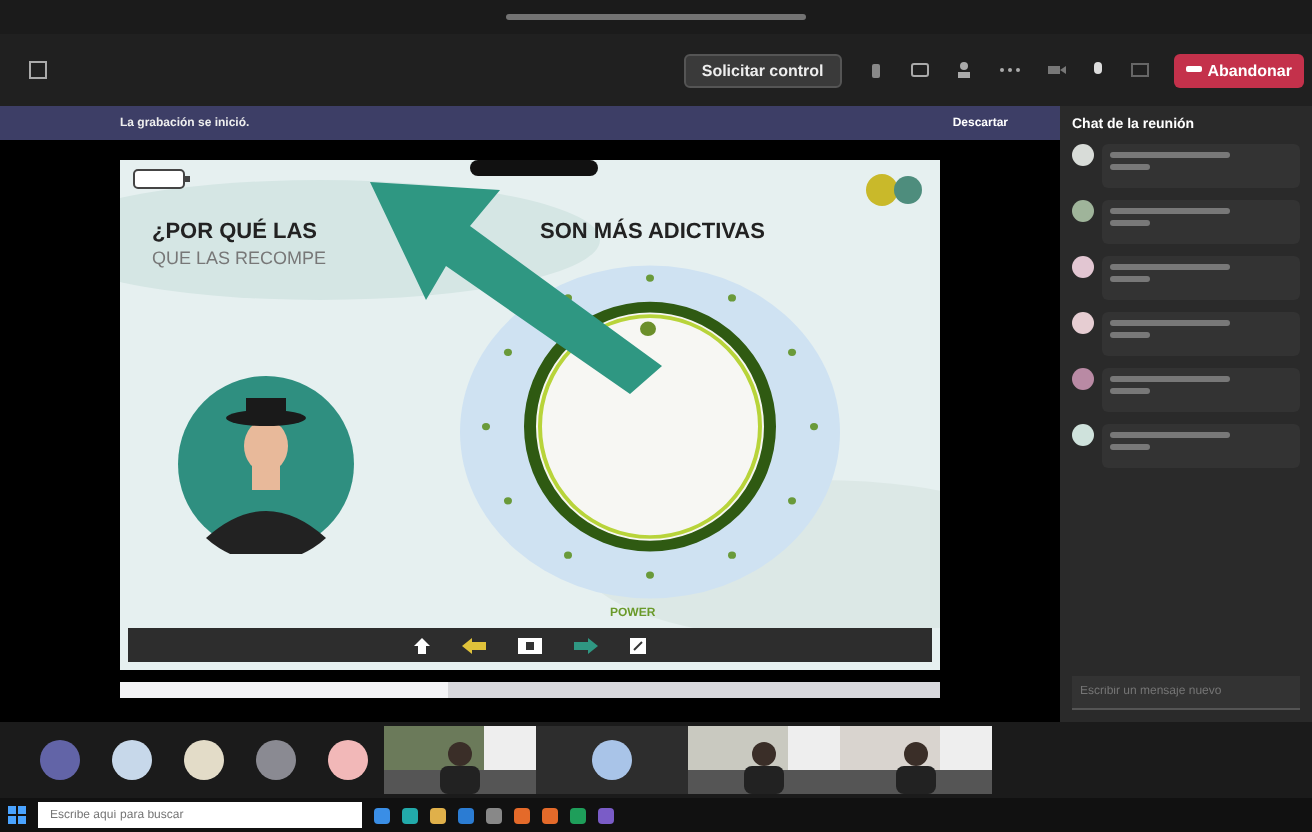 The width and height of the screenshot is (1312, 832). I want to click on participant-tile, so click(612, 760).